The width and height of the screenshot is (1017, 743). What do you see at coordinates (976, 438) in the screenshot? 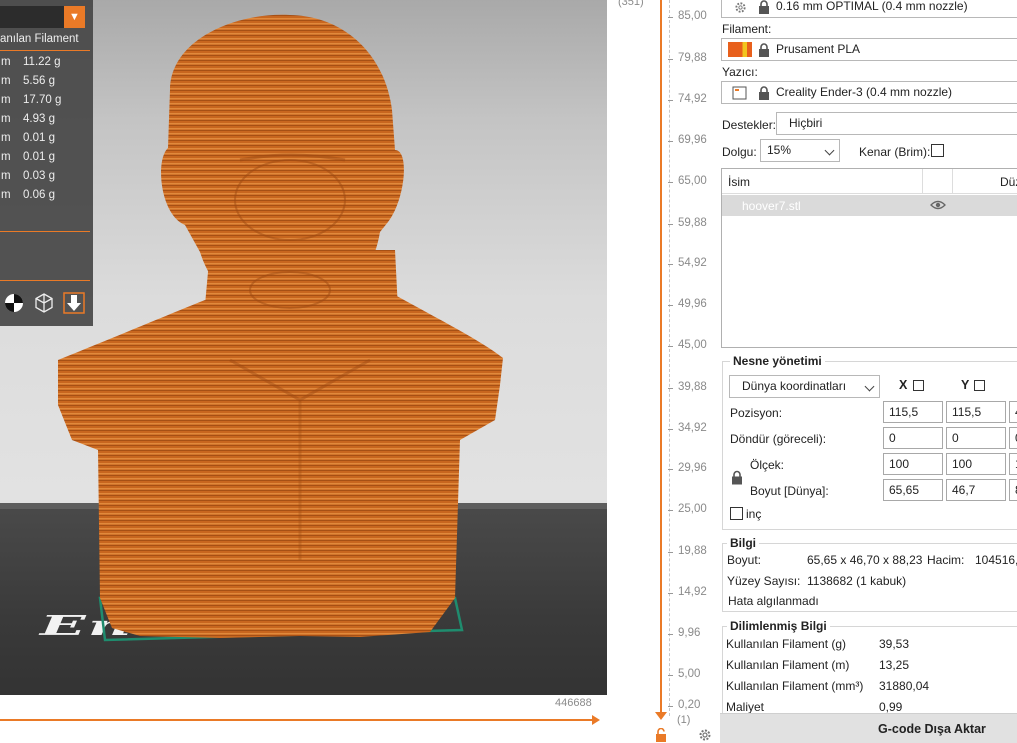
I see `rotate-y-field: 0` at bounding box center [976, 438].